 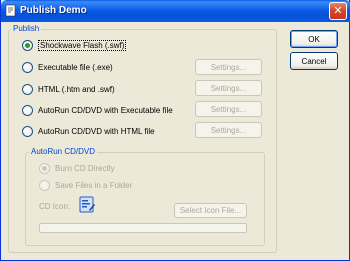 I want to click on radio-autorun-html, so click(x=27, y=131).